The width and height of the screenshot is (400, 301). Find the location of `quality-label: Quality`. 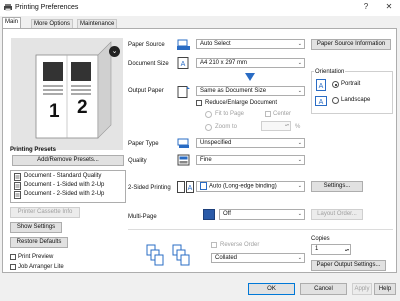

quality-label: Quality is located at coordinates (137, 161).